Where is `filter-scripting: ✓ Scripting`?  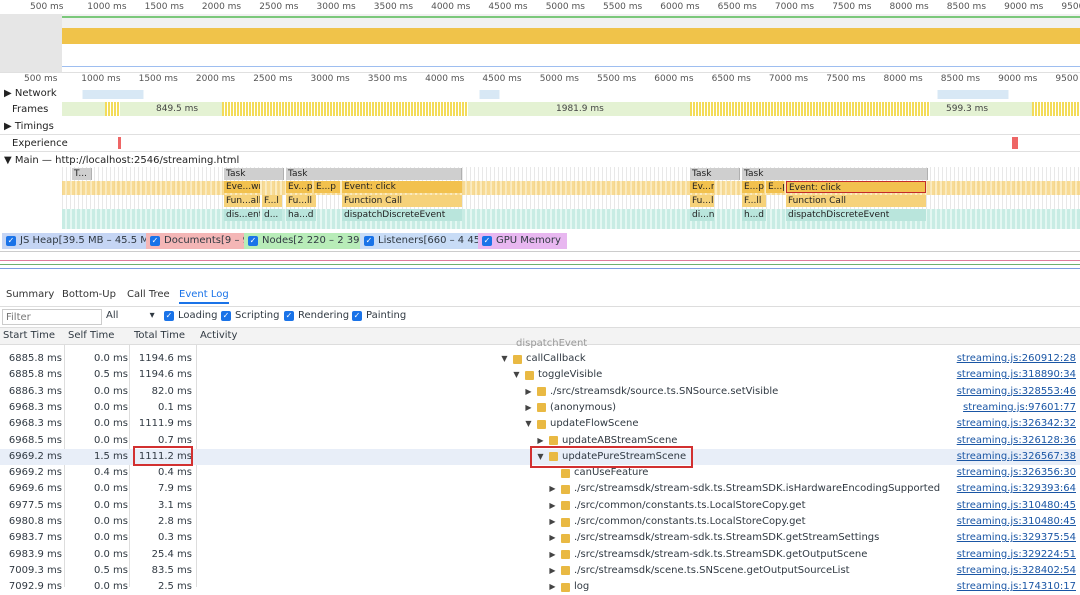 filter-scripting: ✓ Scripting is located at coordinates (250, 315).